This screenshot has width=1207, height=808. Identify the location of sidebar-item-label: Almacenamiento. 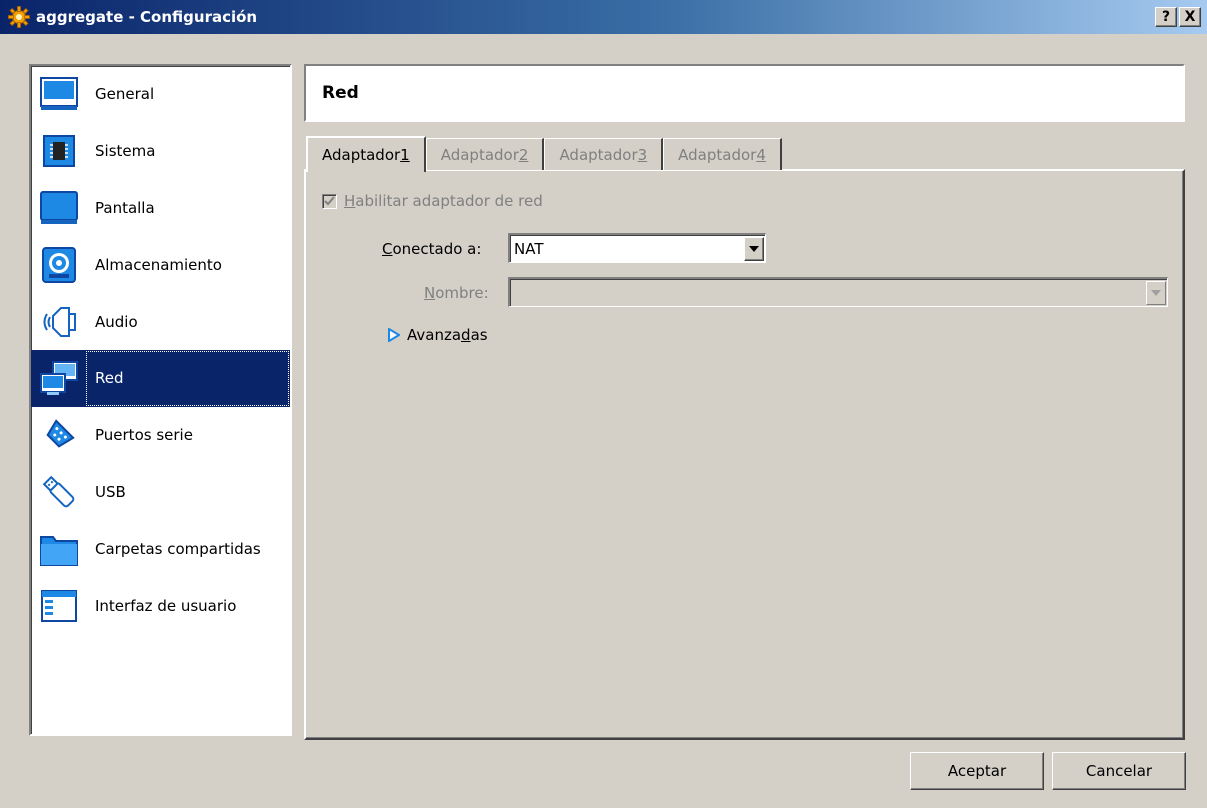
(158, 264).